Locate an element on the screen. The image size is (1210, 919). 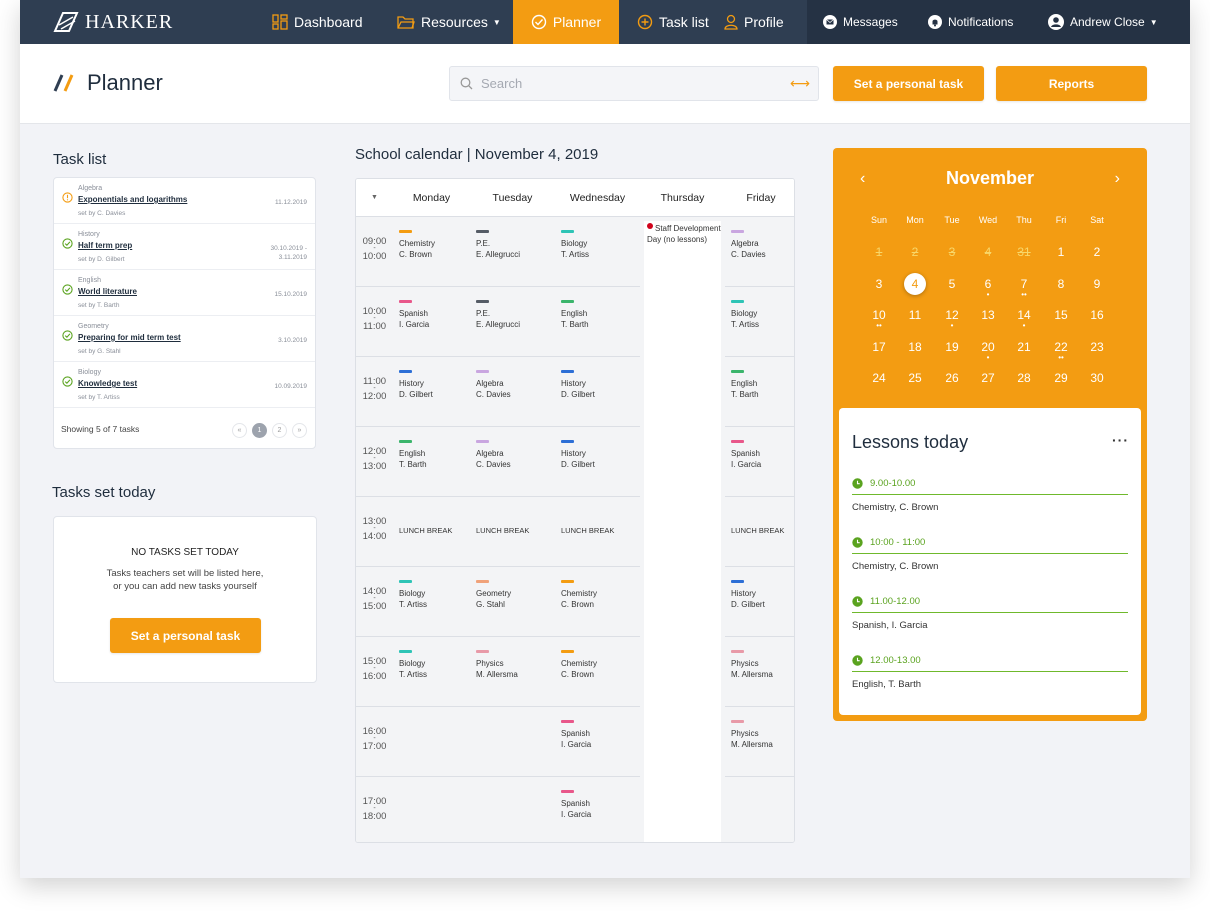
nav-profile: Profile is located at coordinates (754, 22).